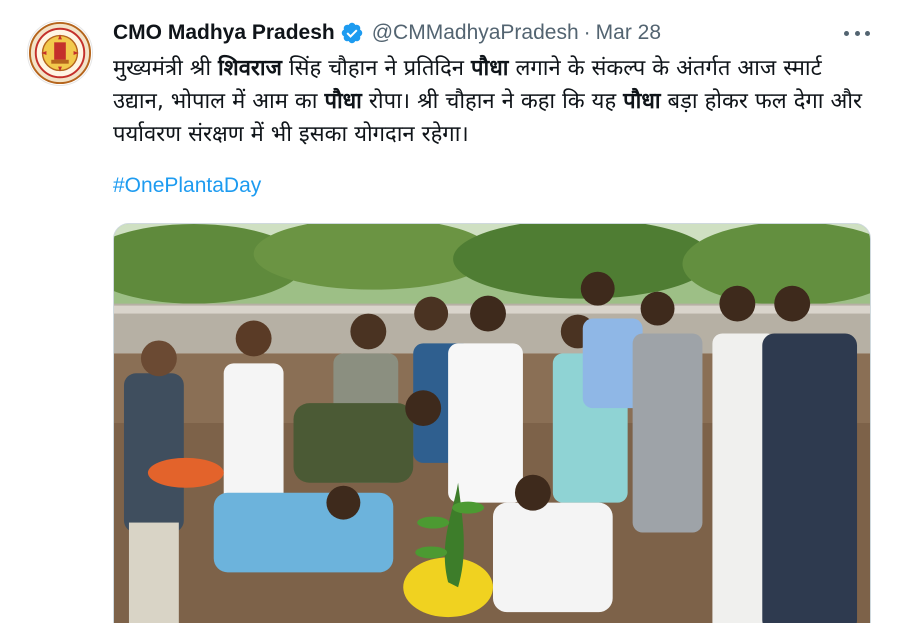 The image size is (898, 623). Describe the element at coordinates (376, 68) in the screenshot. I see `text-segment: सिंह चौहान ने प्रतिदिन` at that location.